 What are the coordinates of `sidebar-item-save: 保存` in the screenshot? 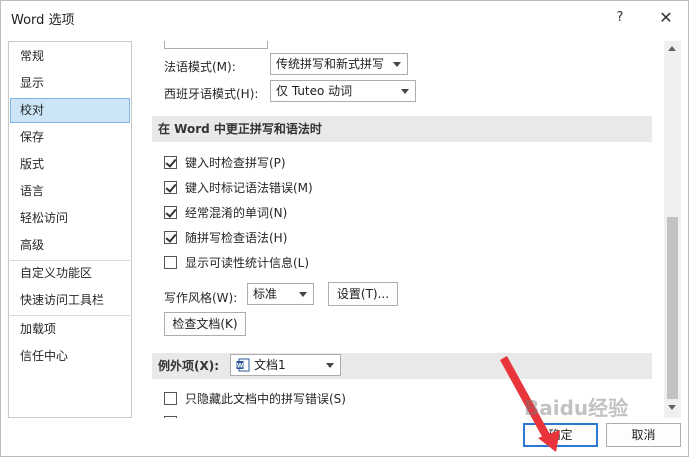 It's located at (70, 137).